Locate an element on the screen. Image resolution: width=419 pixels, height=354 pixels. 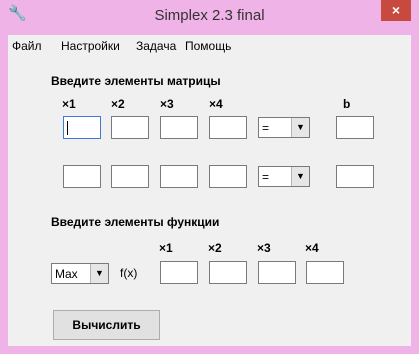
matrix-cell-r1-c3 is located at coordinates (179, 127).